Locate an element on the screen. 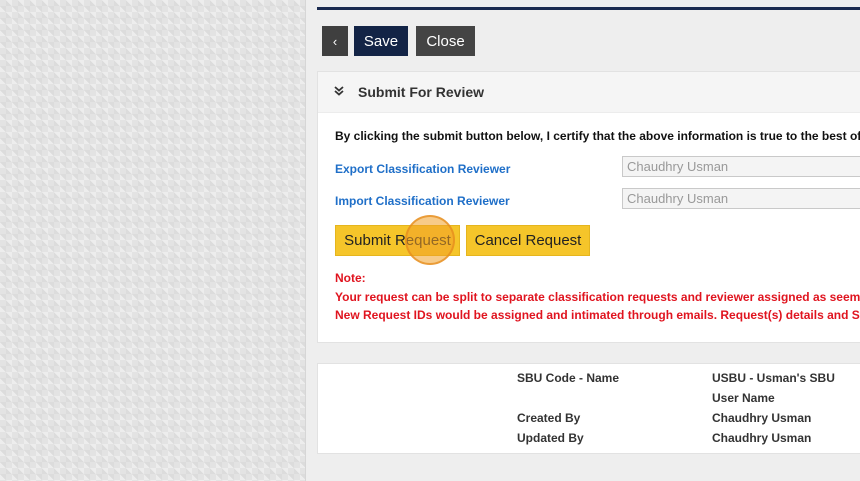 This screenshot has height=481, width=860. note-label: Note: is located at coordinates (350, 278).